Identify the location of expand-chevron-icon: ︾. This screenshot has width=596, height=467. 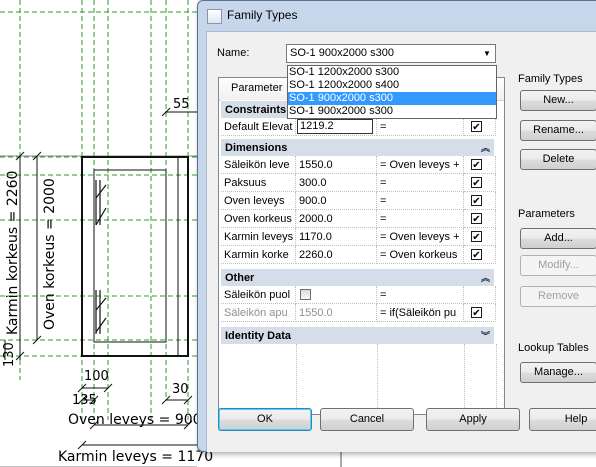
(485, 336).